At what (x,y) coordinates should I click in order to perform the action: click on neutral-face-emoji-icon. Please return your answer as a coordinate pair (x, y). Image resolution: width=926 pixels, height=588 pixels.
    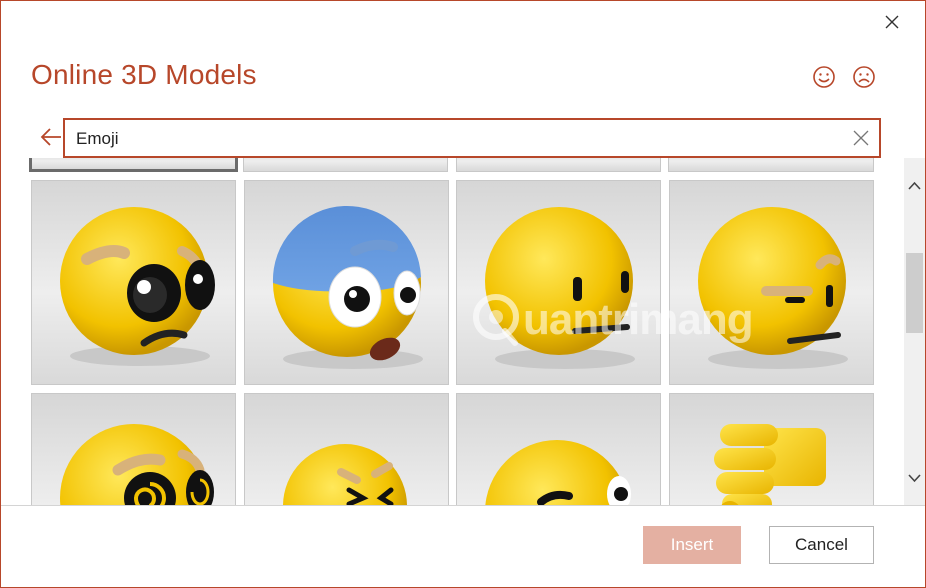
    Looking at the image, I should click on (560, 288).